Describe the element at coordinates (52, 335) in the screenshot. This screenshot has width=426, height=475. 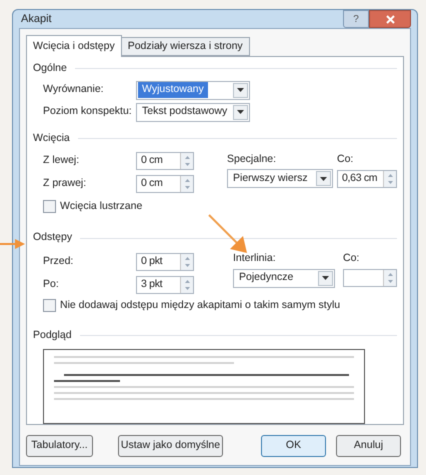
I see `section-heading: Podgląd` at that location.